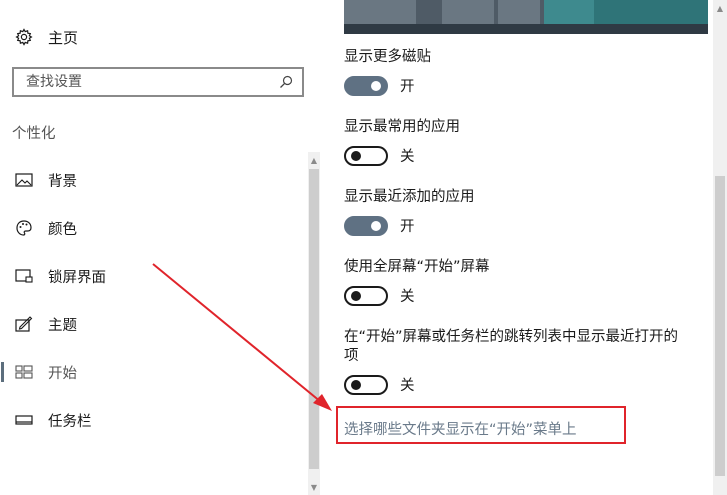 The height and width of the screenshot is (495, 727). I want to click on nav-scrollbar-thumb, so click(314, 319).